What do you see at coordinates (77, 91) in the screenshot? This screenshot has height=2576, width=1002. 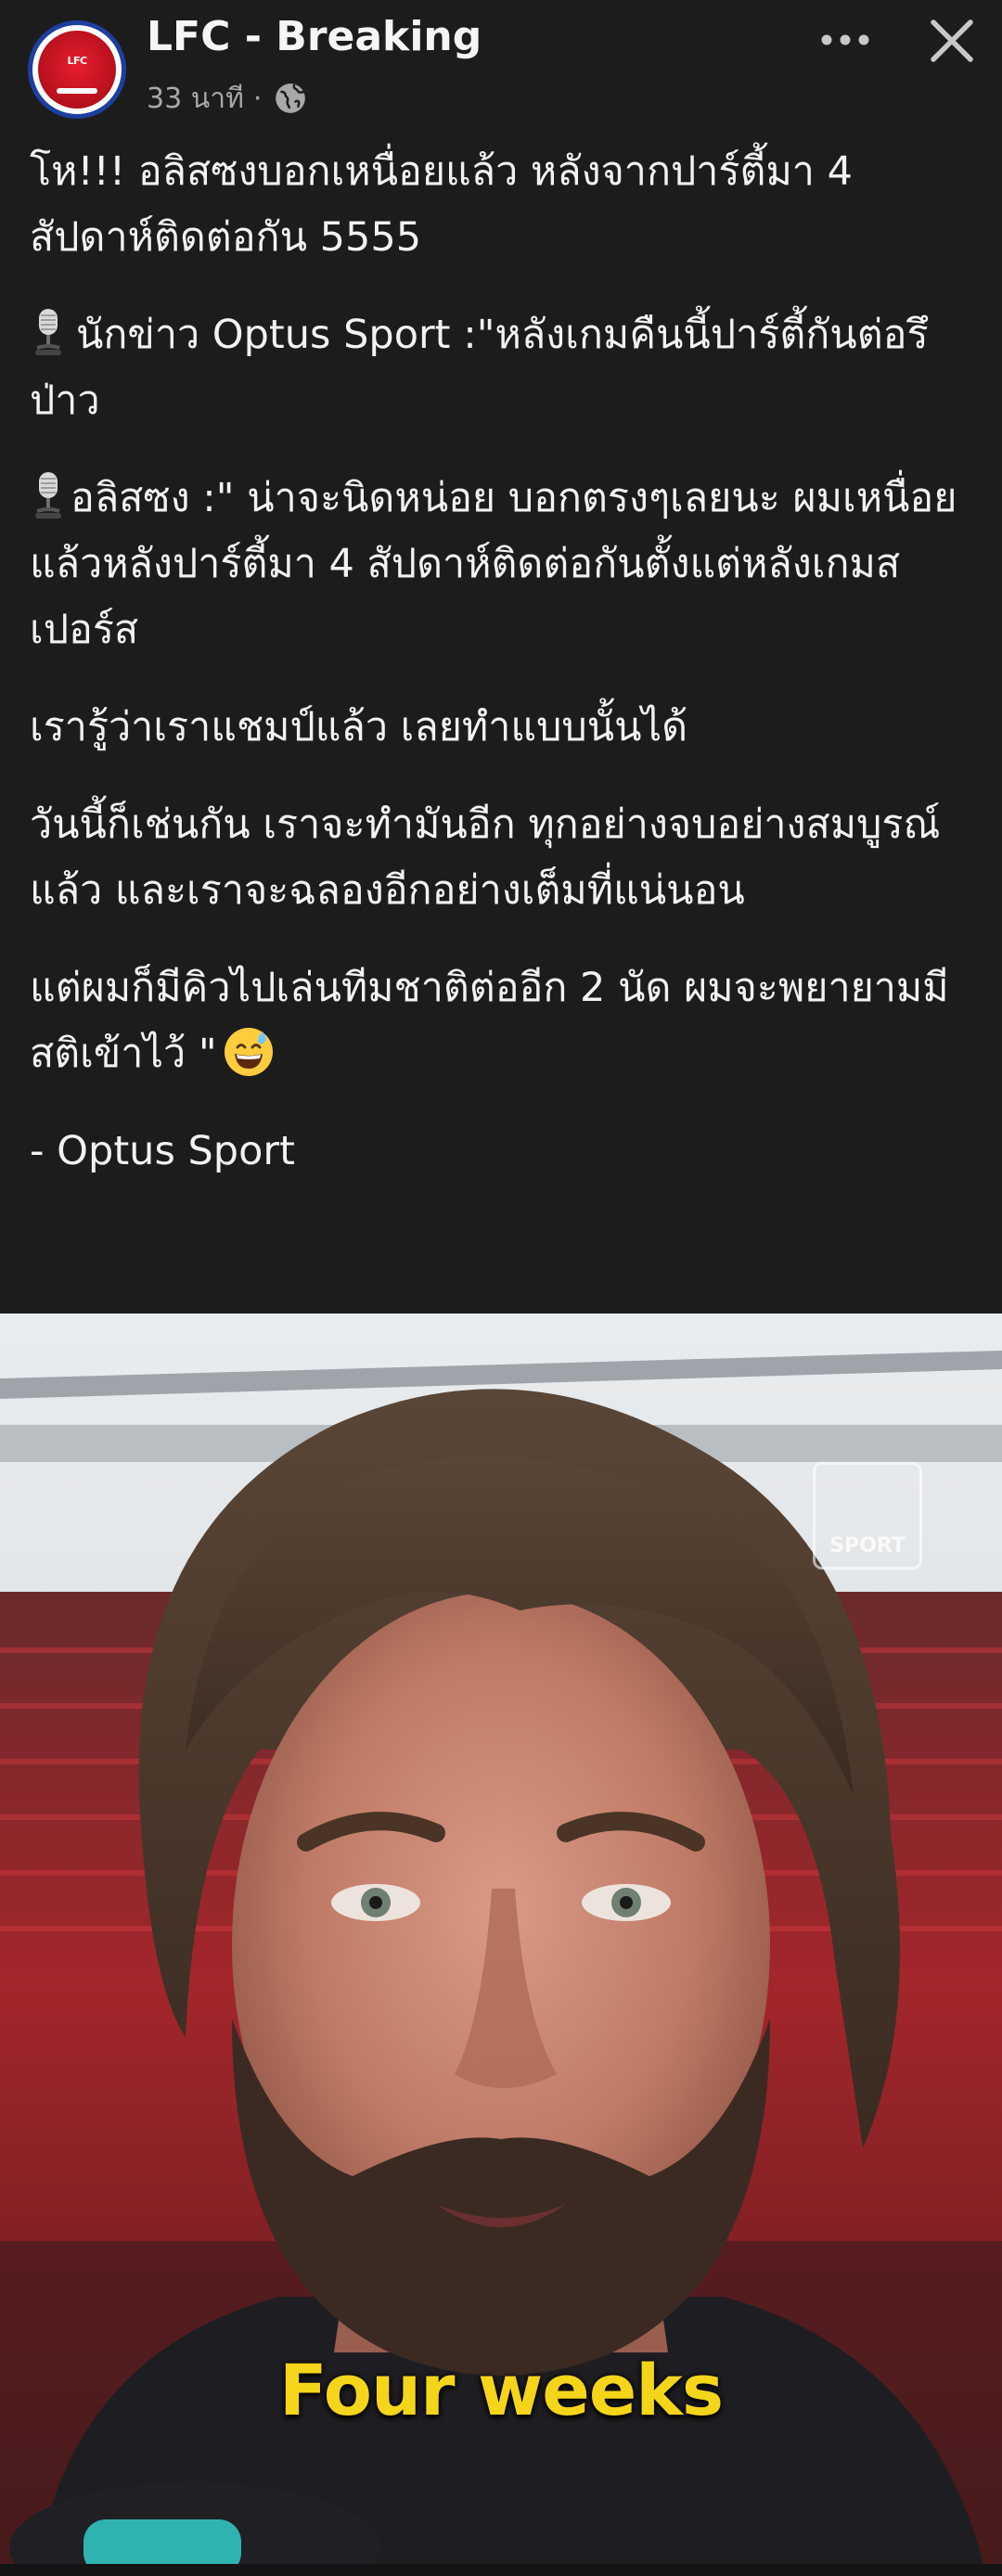 I see `avatar-logo-bar` at bounding box center [77, 91].